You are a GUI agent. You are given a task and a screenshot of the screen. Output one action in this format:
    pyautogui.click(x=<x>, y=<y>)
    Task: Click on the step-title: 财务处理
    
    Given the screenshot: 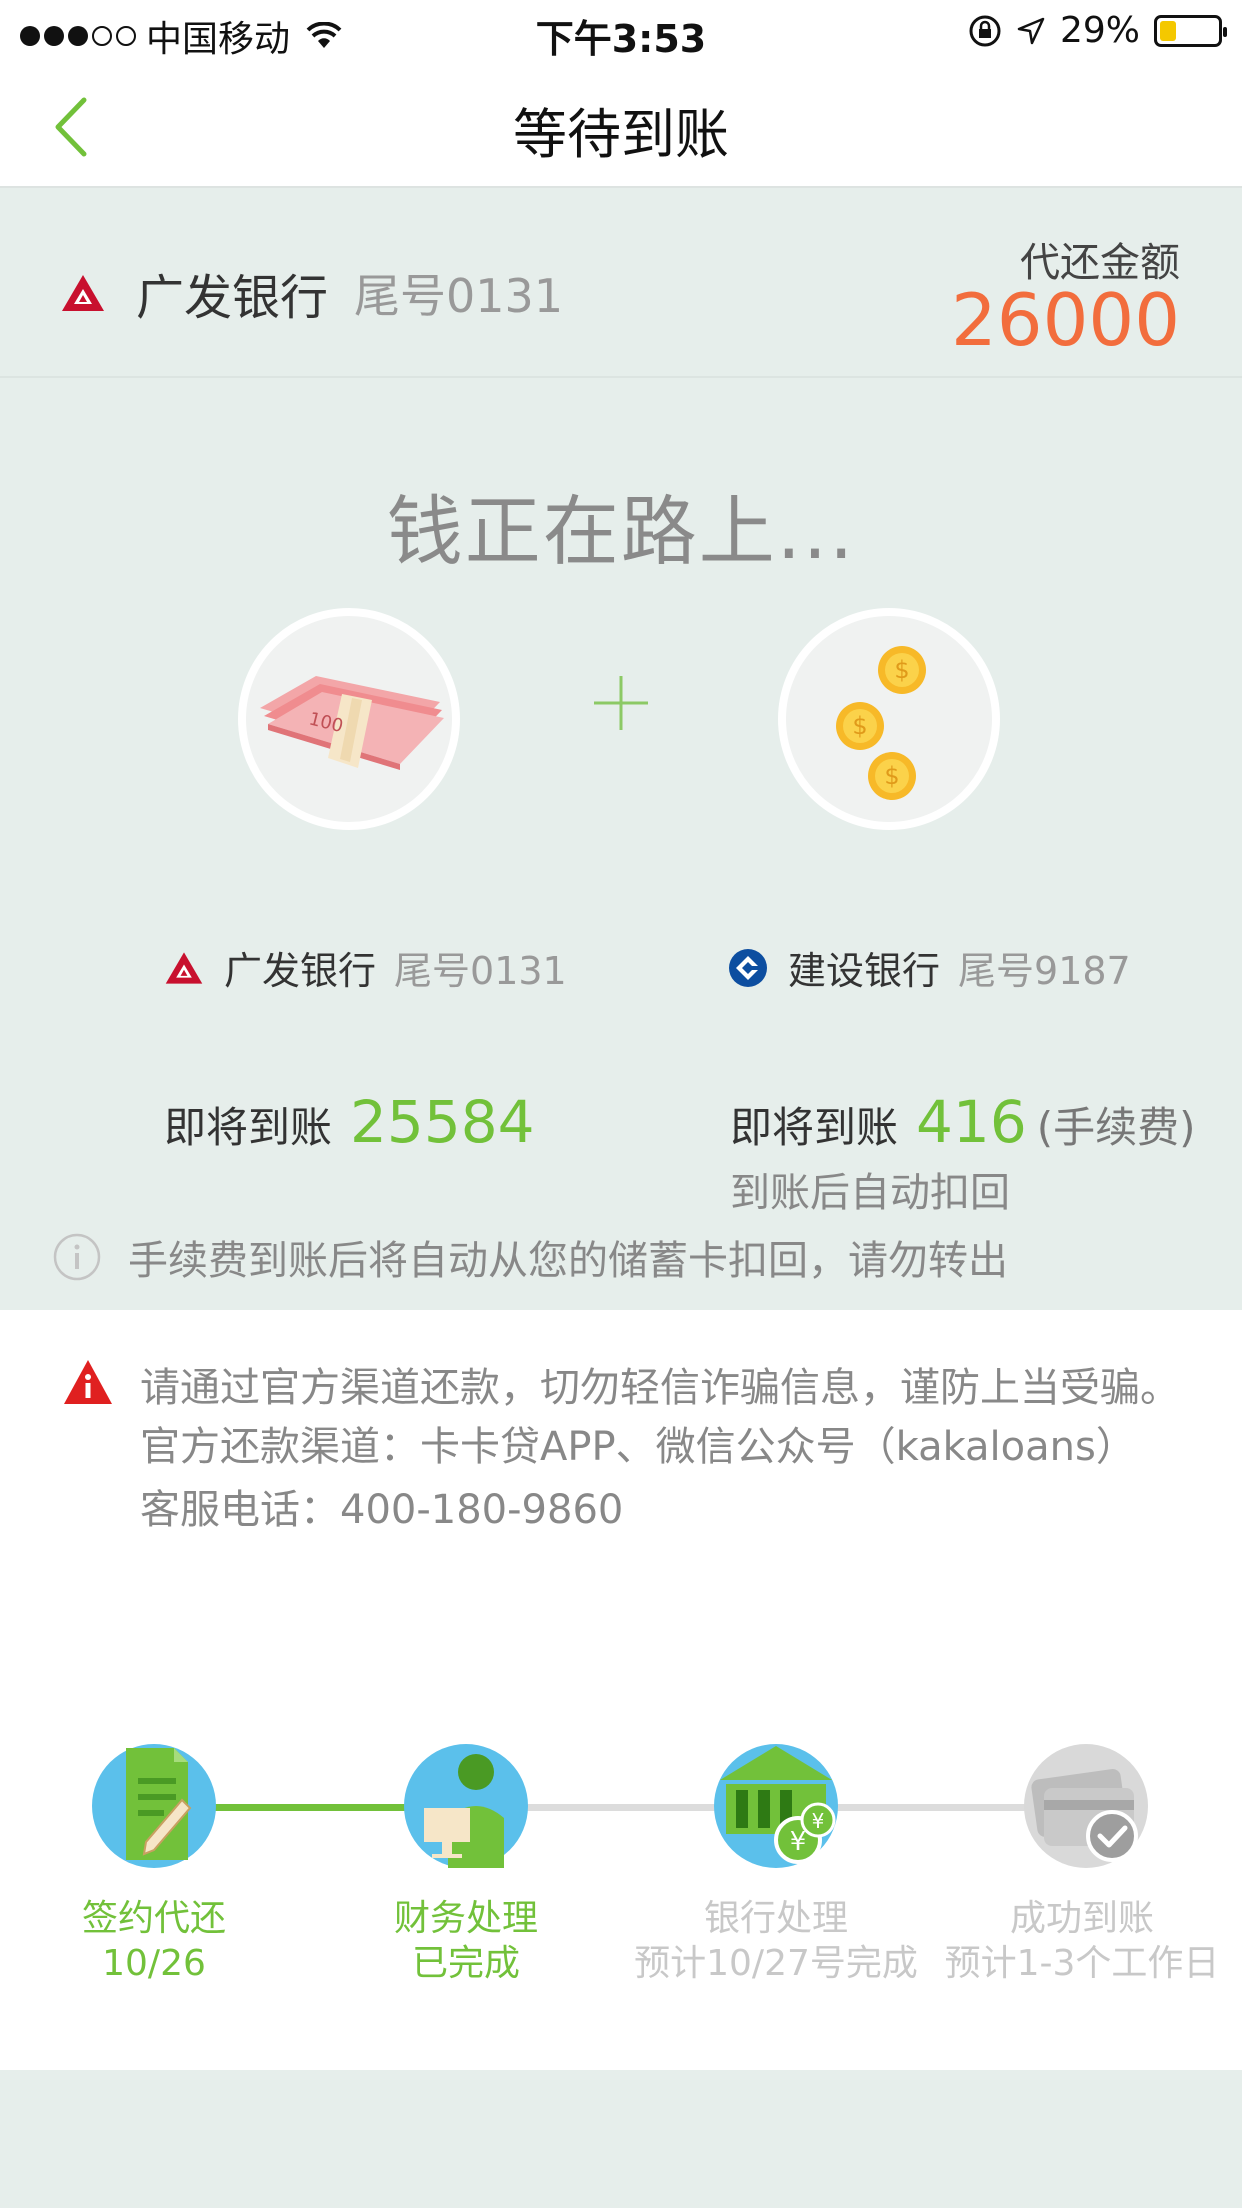 What is the action you would take?
    pyautogui.click(x=465, y=1918)
    